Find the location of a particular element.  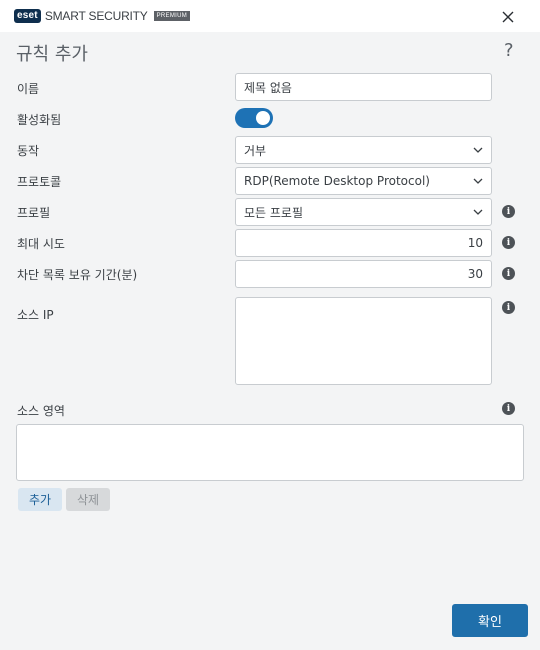

source-ip-label: 소스 IP is located at coordinates (35, 315).